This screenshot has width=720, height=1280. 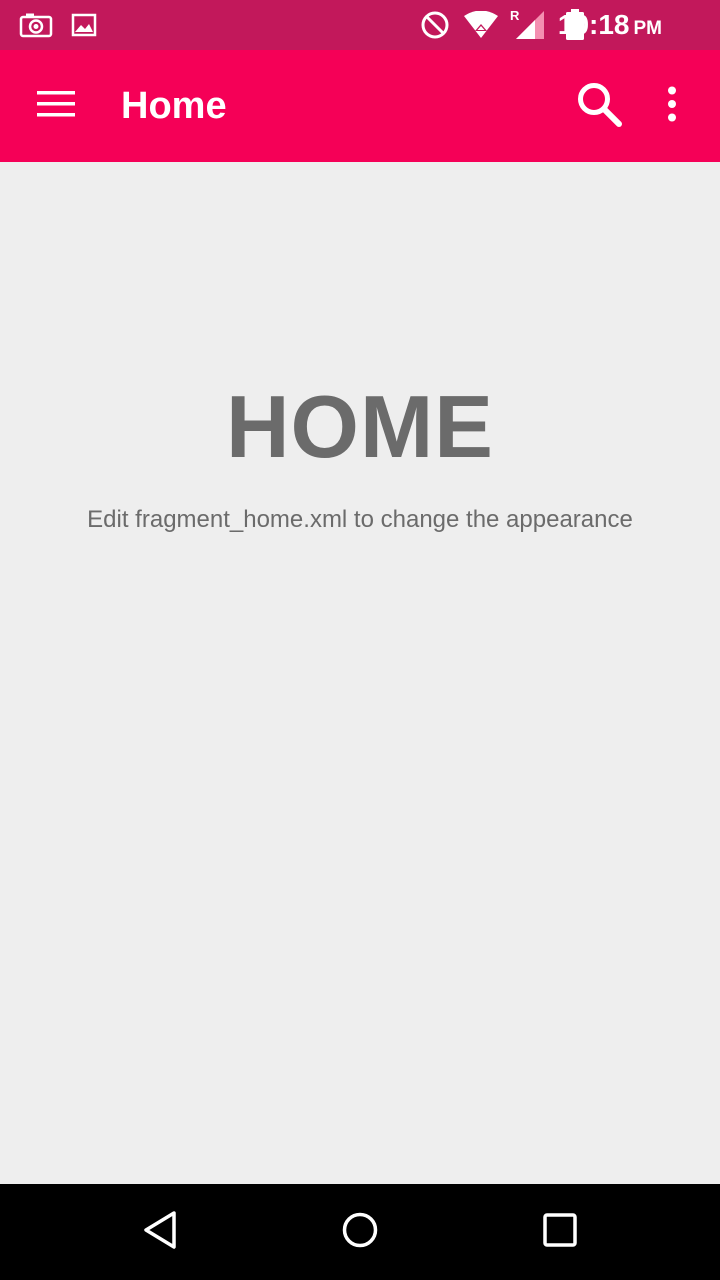 I want to click on back-icon, so click(x=160, y=1232).